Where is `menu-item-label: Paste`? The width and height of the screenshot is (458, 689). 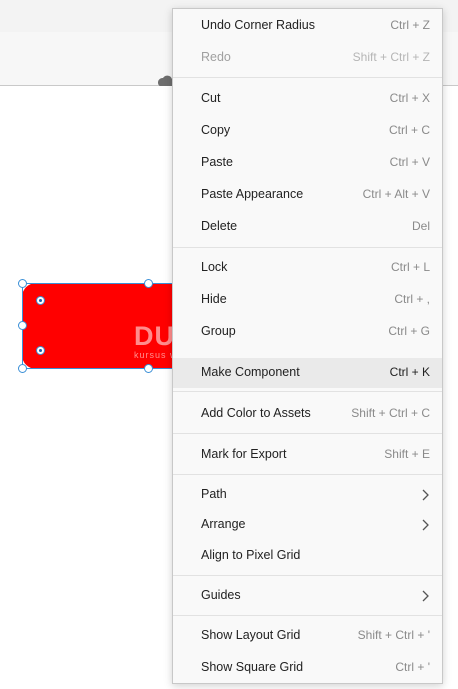 menu-item-label: Paste is located at coordinates (217, 162).